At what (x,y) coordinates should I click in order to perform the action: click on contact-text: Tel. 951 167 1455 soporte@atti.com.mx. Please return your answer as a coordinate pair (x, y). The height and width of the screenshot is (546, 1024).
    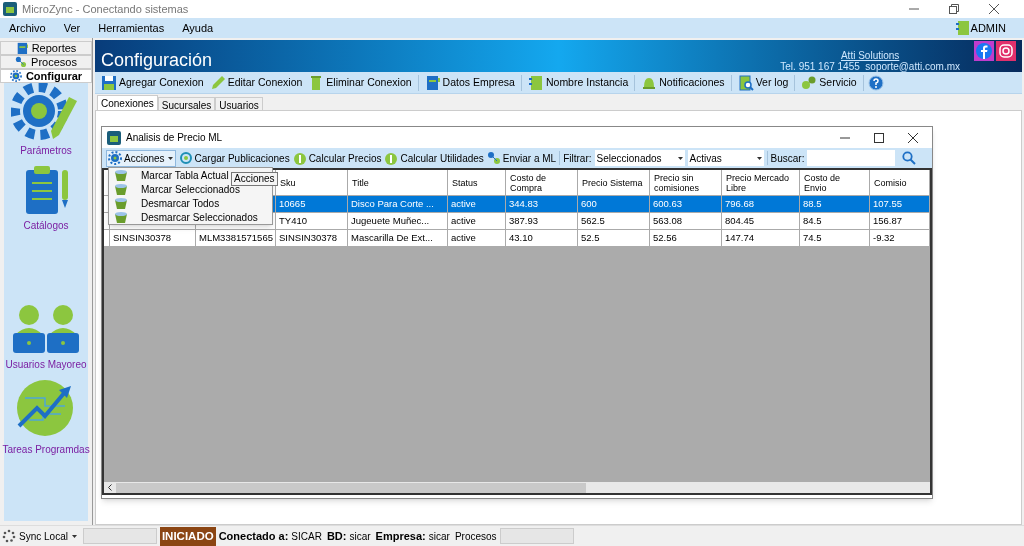
    Looking at the image, I should click on (870, 66).